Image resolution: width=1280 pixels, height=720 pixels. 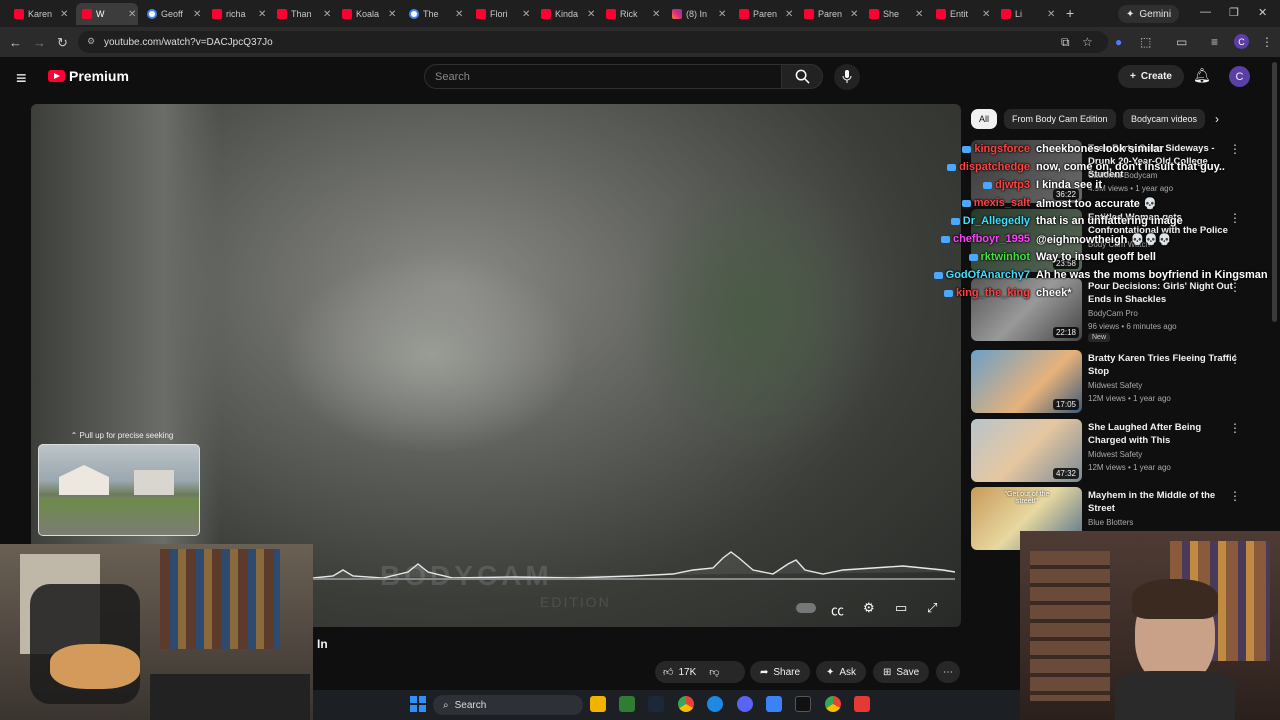 I want to click on browser-menu-icon: ⋮, so click(x=1267, y=42).